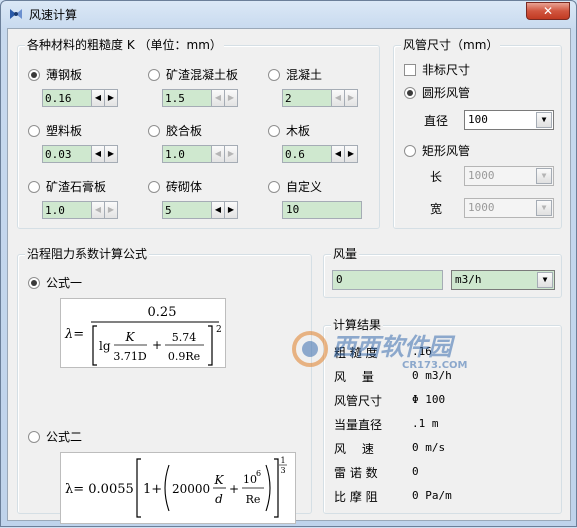 The height and width of the screenshot is (528, 577). I want to click on spin-material-7: ◀▶, so click(200, 210).